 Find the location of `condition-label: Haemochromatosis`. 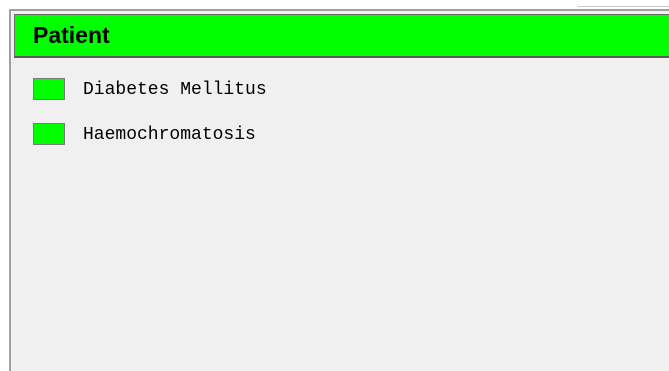

condition-label: Haemochromatosis is located at coordinates (169, 135).